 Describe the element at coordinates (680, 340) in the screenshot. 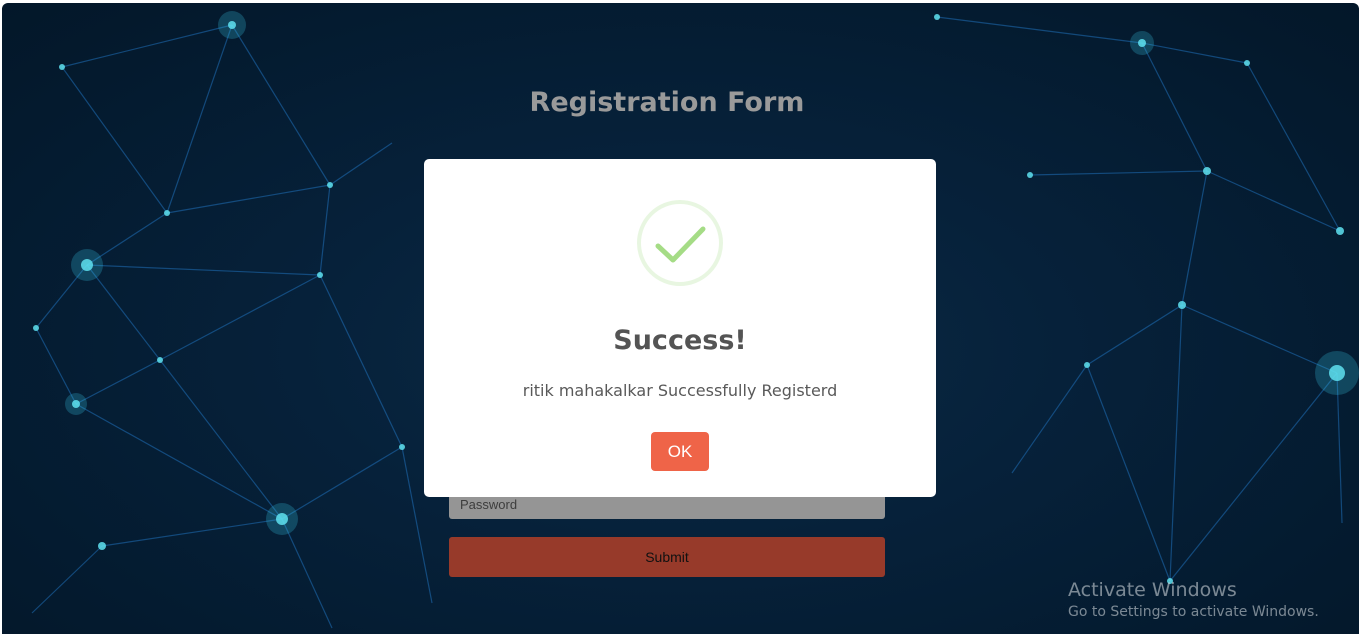

I see `dialog-title: Success!` at that location.